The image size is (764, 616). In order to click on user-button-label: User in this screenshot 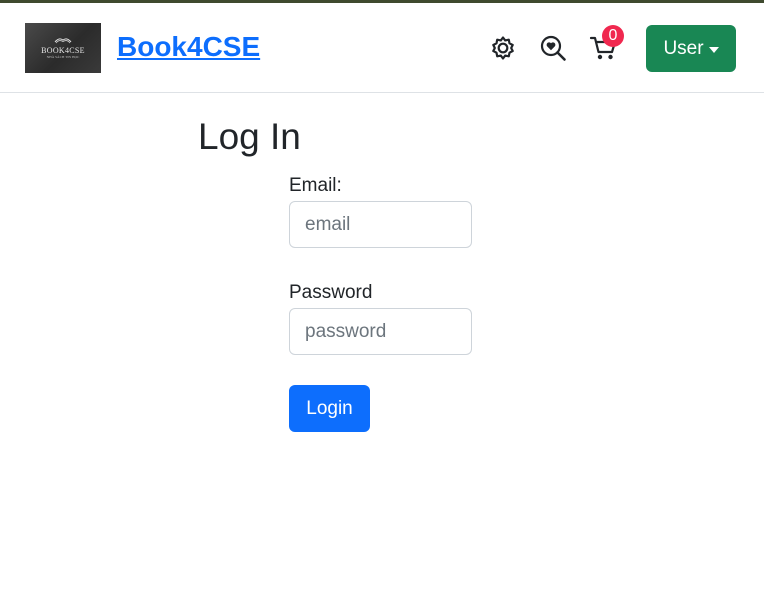, I will do `click(683, 48)`.